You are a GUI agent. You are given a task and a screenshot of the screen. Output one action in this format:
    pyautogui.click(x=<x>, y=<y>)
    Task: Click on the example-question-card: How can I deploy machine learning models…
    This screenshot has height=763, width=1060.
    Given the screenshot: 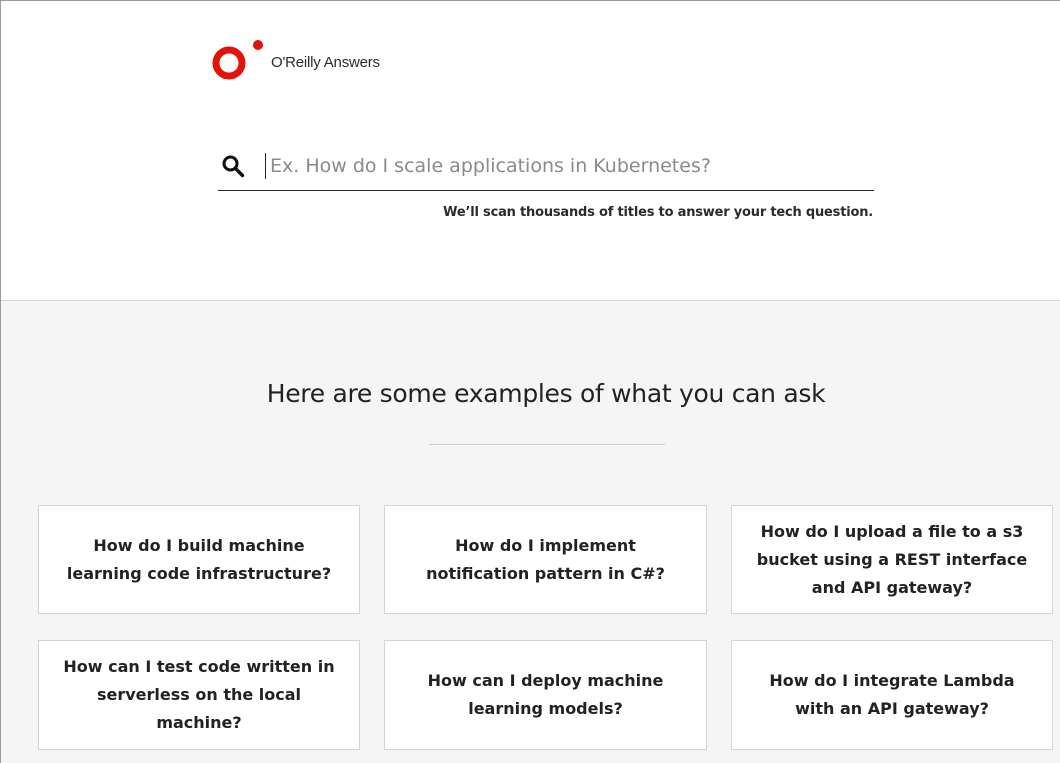 What is the action you would take?
    pyautogui.click(x=545, y=695)
    